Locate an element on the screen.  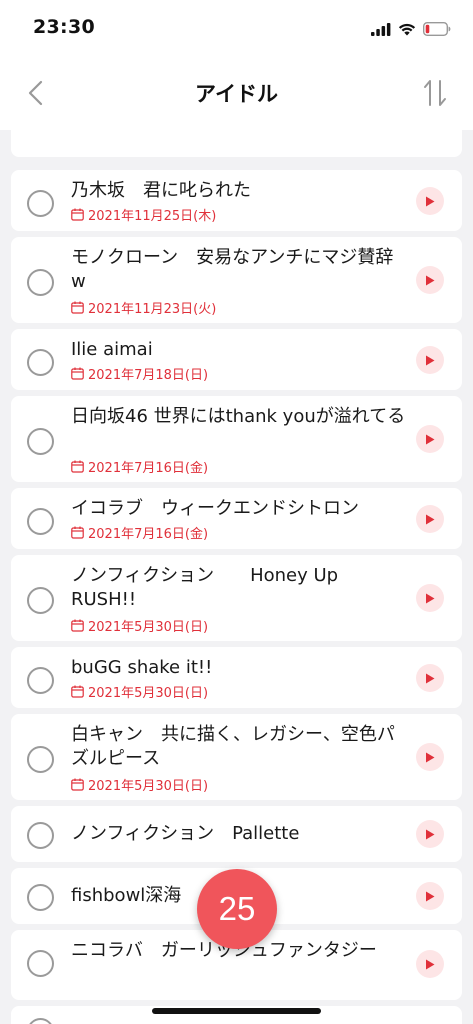
item-title: ノンフィクション Honey Up RUSH!! is located at coordinates (207, 587).